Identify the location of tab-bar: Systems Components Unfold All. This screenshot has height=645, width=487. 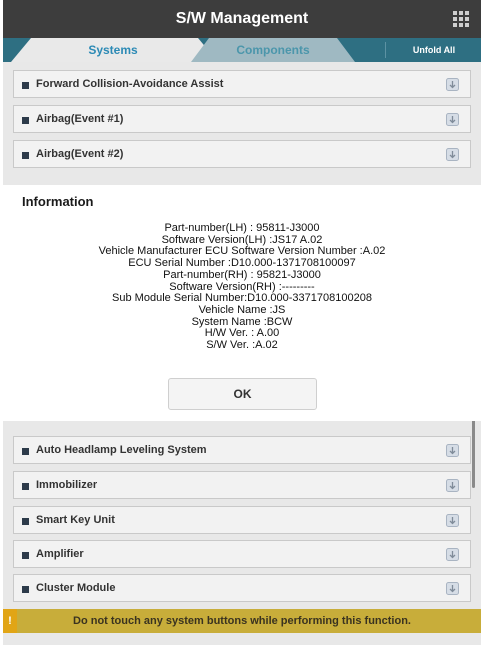
(242, 50).